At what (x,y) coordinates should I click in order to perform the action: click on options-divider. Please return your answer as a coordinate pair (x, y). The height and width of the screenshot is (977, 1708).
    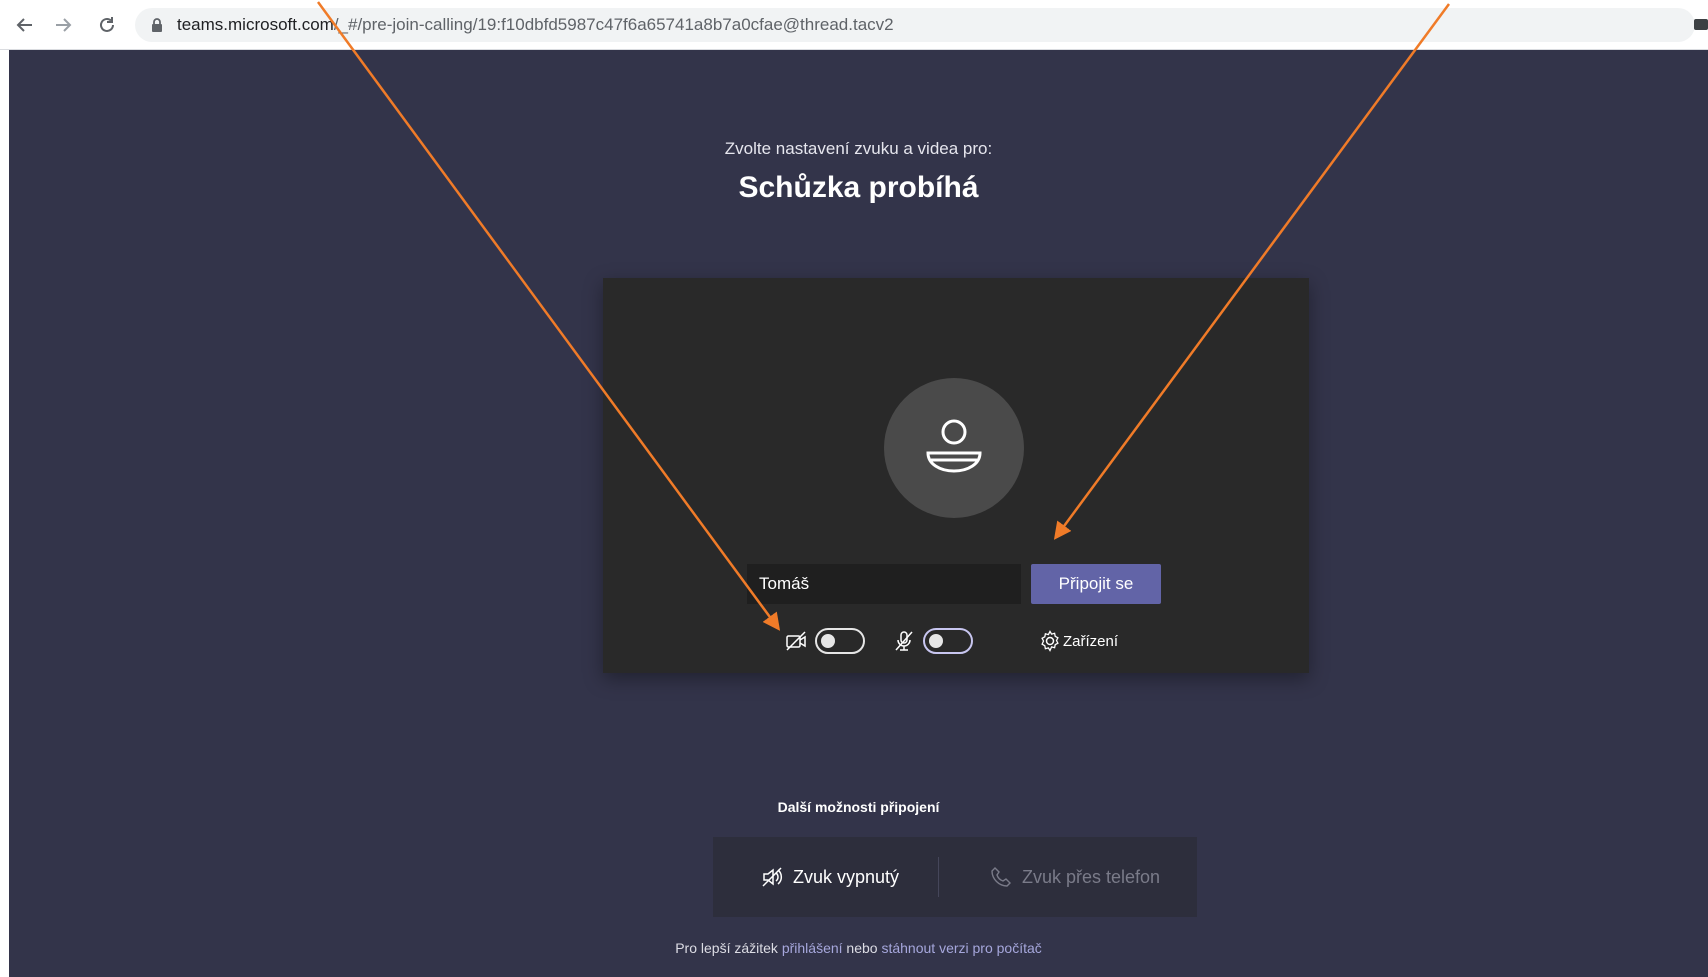
    Looking at the image, I should click on (938, 877).